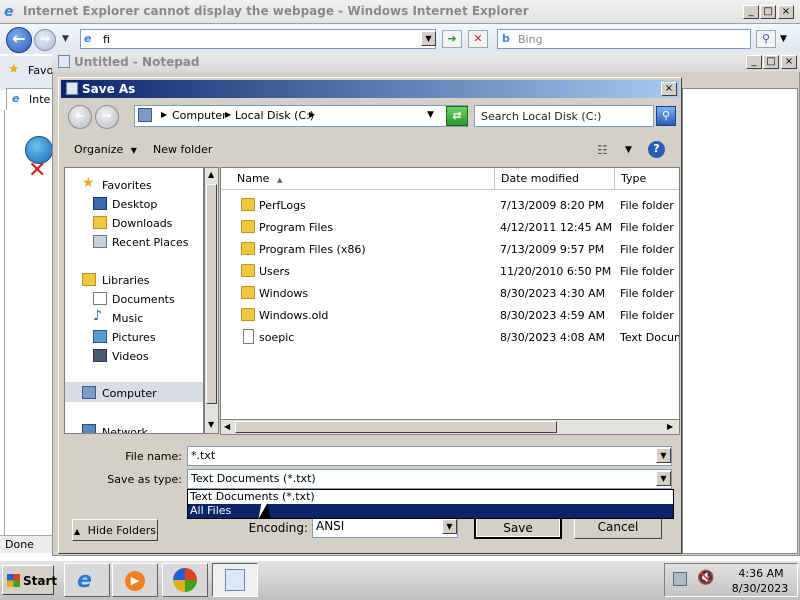 This screenshot has height=600, width=800. I want to click on file-name: Program Files (x86), so click(312, 249).